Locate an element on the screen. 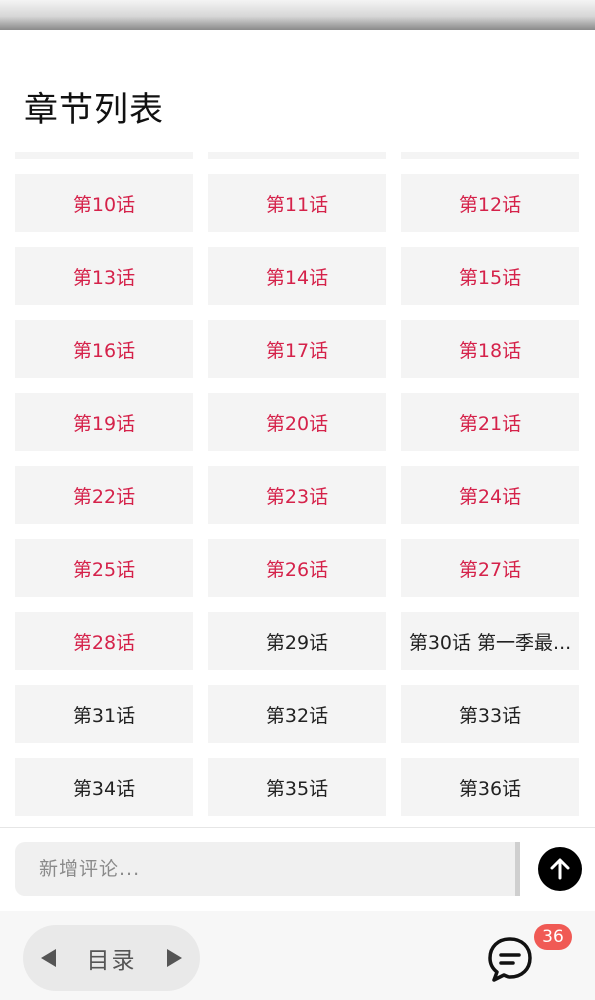 The image size is (595, 1000). chapter-label: 第24话 is located at coordinates (490, 496).